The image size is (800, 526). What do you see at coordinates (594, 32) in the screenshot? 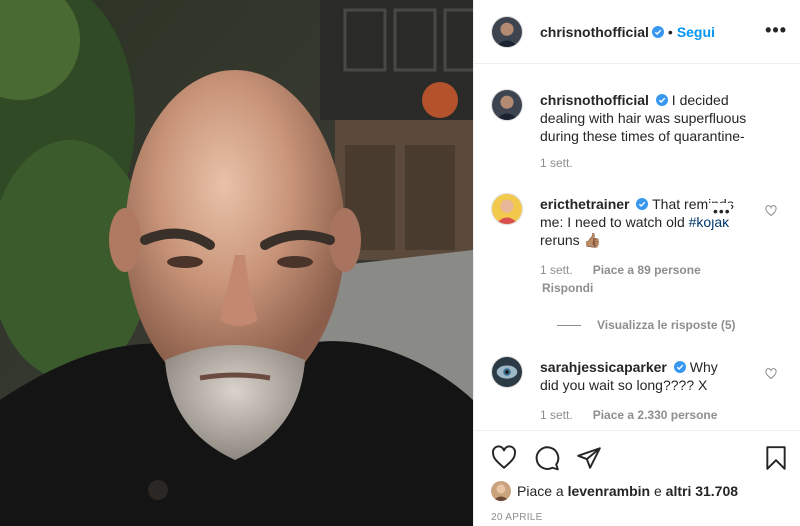
I see `author-username: chrisnothofficial` at bounding box center [594, 32].